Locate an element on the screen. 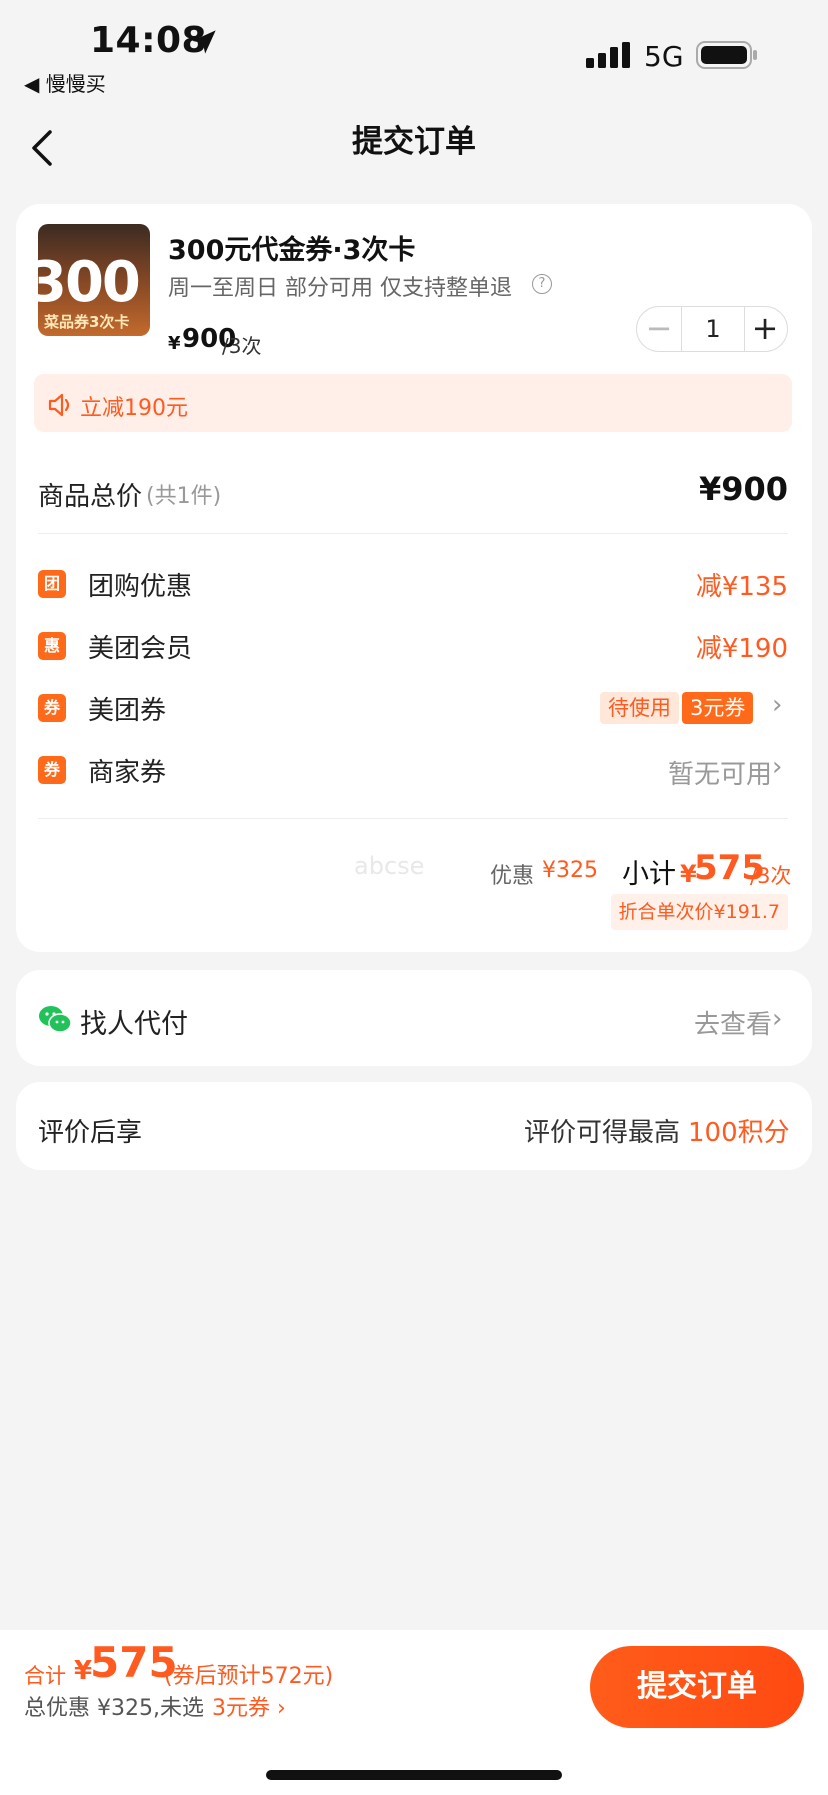  battery-icon is located at coordinates (726, 55).